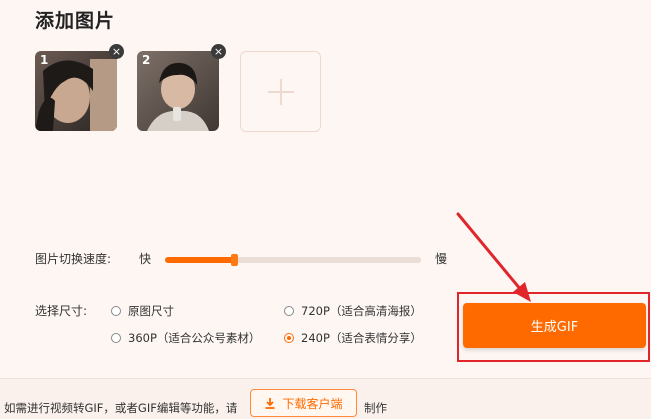 The width and height of the screenshot is (651, 419). I want to click on image-number: 1, so click(44, 60).